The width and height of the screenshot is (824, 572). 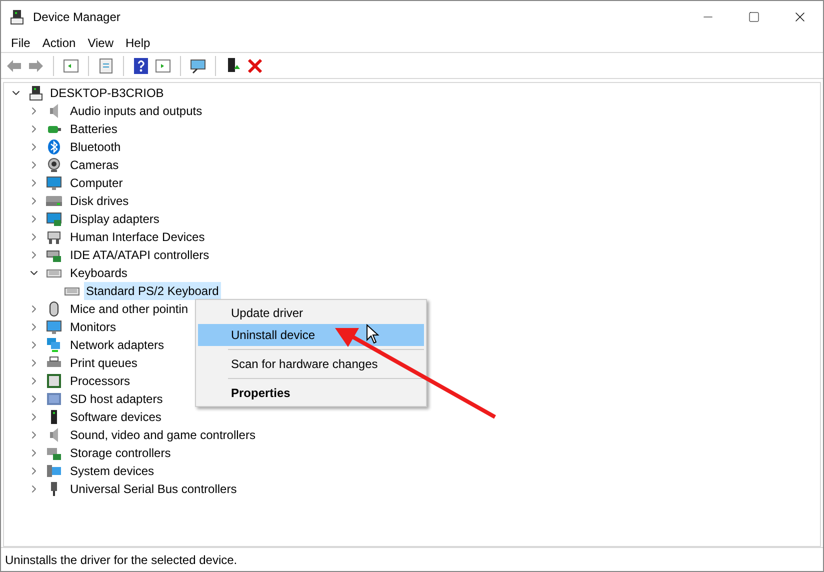 What do you see at coordinates (101, 43) in the screenshot?
I see `menu-item: View` at bounding box center [101, 43].